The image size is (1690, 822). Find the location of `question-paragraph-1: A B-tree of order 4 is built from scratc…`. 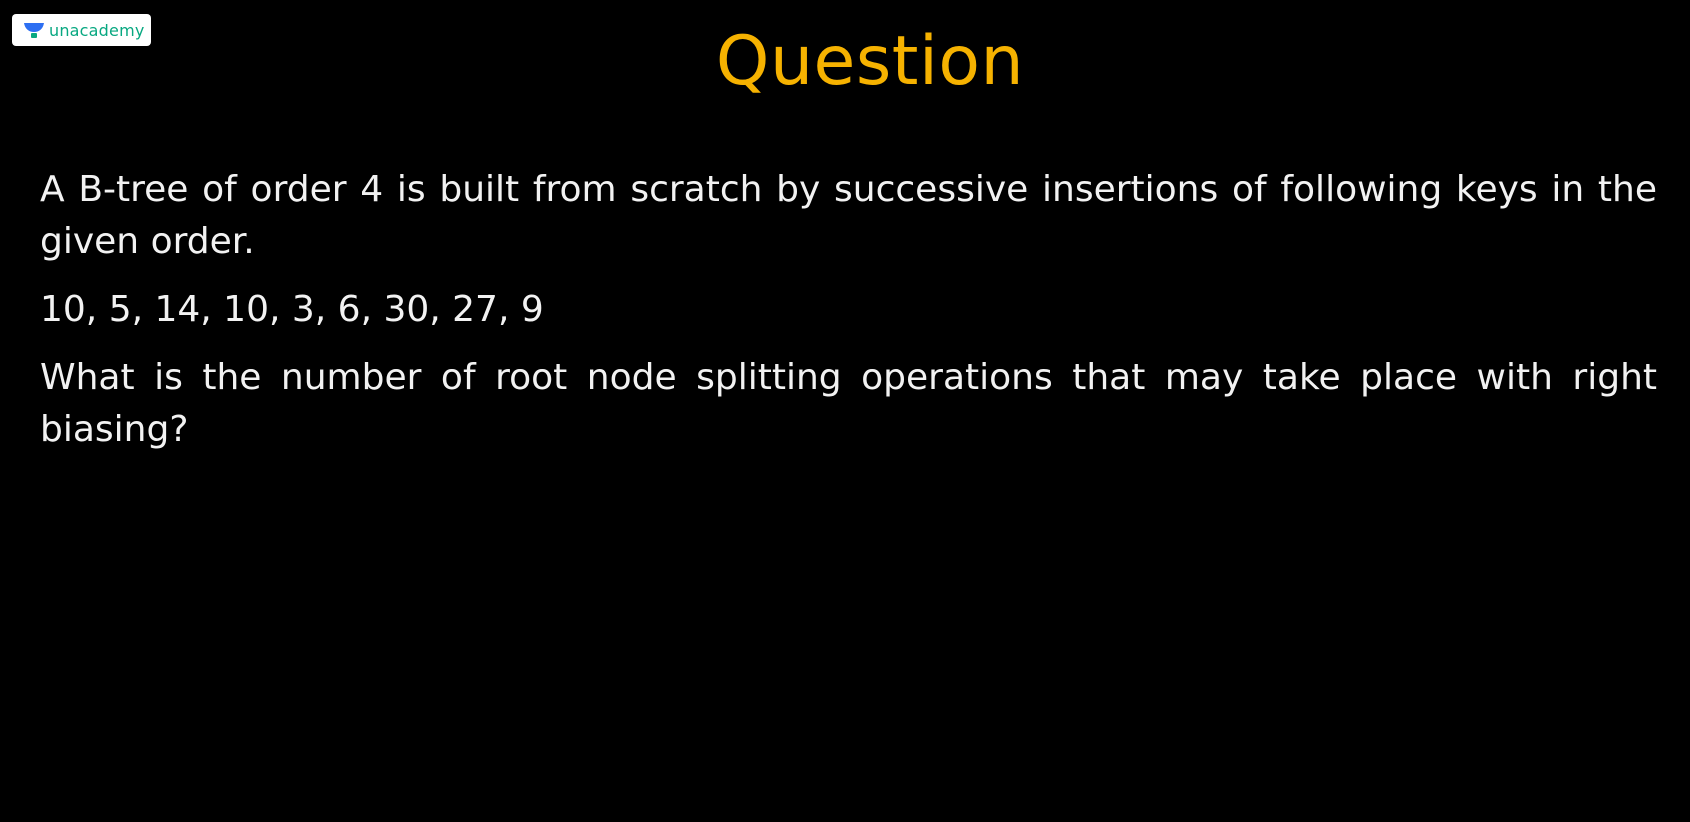

question-paragraph-1: A B-tree of order 4 is built from scratc… is located at coordinates (848, 215).